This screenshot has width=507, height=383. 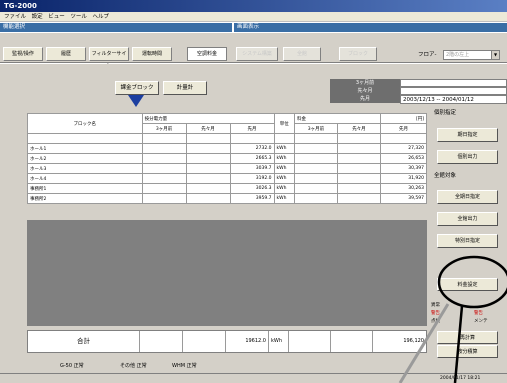 I want to click on highlight-circle, so click(x=472, y=282).